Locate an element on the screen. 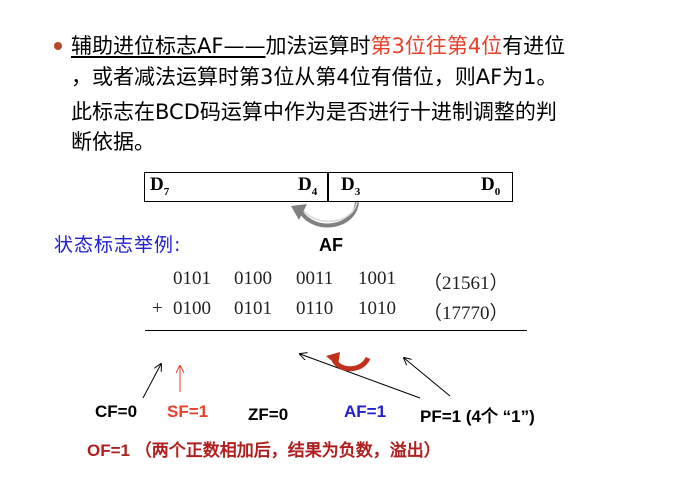 The height and width of the screenshot is (493, 681). pf-pointer-arrow is located at coordinates (360, 376).